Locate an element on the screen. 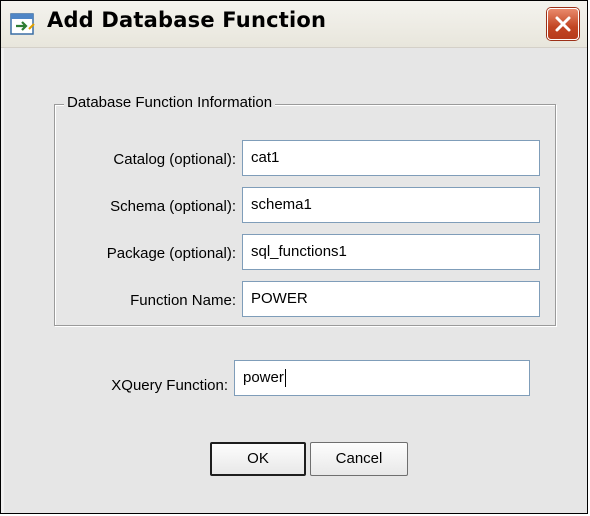  xquery-value: power is located at coordinates (263, 377).